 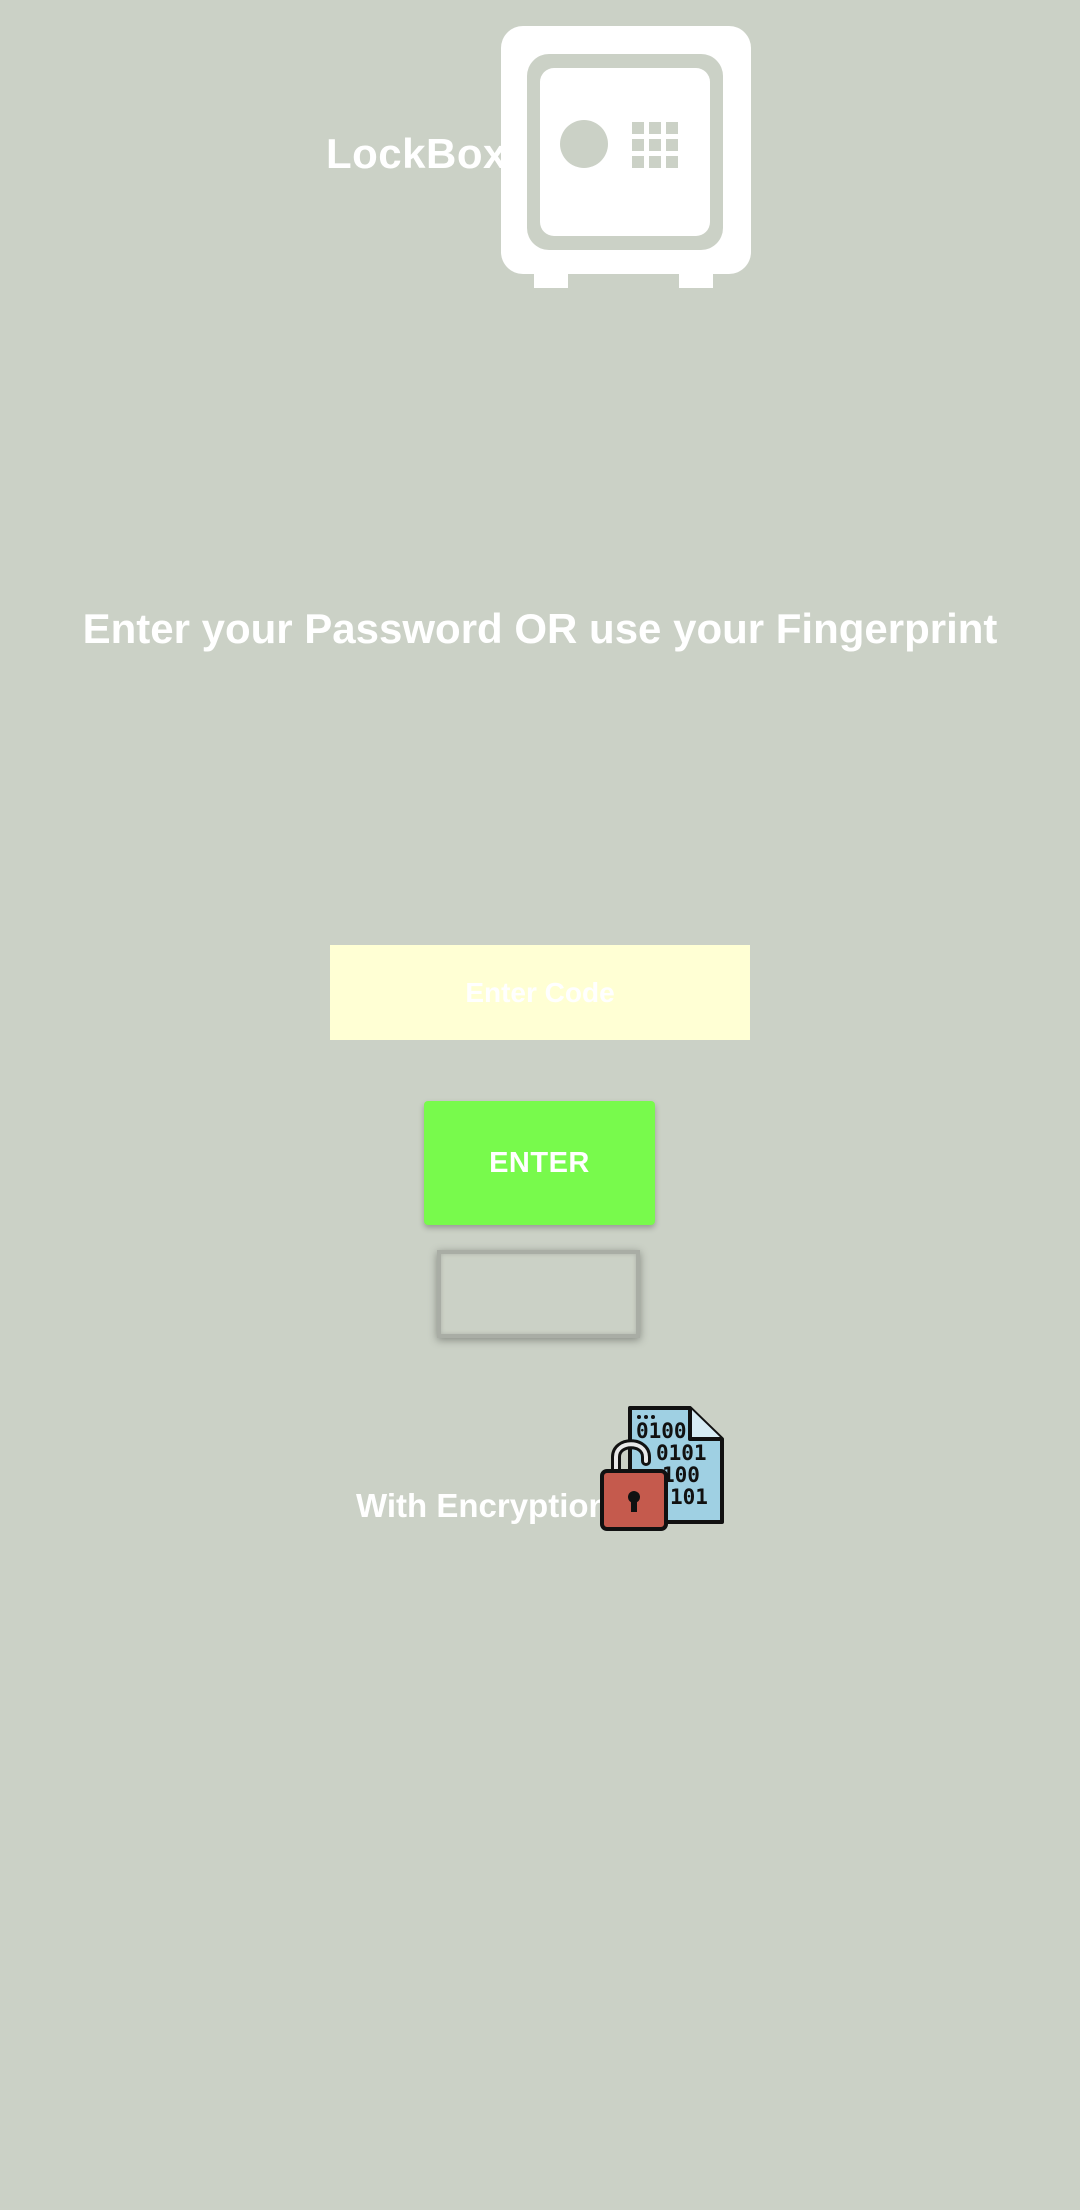 I want to click on svg-text: 0101, so click(x=681, y=1453).